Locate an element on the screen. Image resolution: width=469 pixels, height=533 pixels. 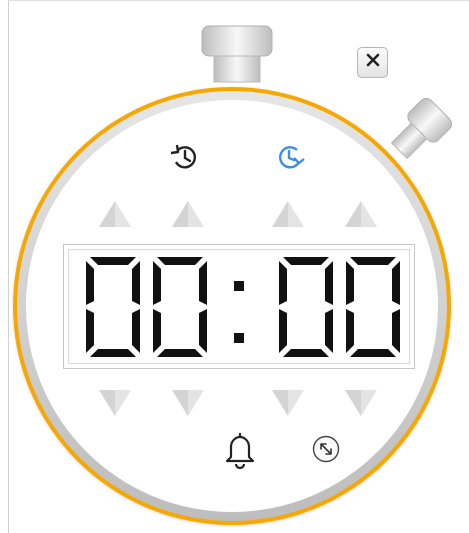
minutes-tens-up-arrow is located at coordinates (115, 214).